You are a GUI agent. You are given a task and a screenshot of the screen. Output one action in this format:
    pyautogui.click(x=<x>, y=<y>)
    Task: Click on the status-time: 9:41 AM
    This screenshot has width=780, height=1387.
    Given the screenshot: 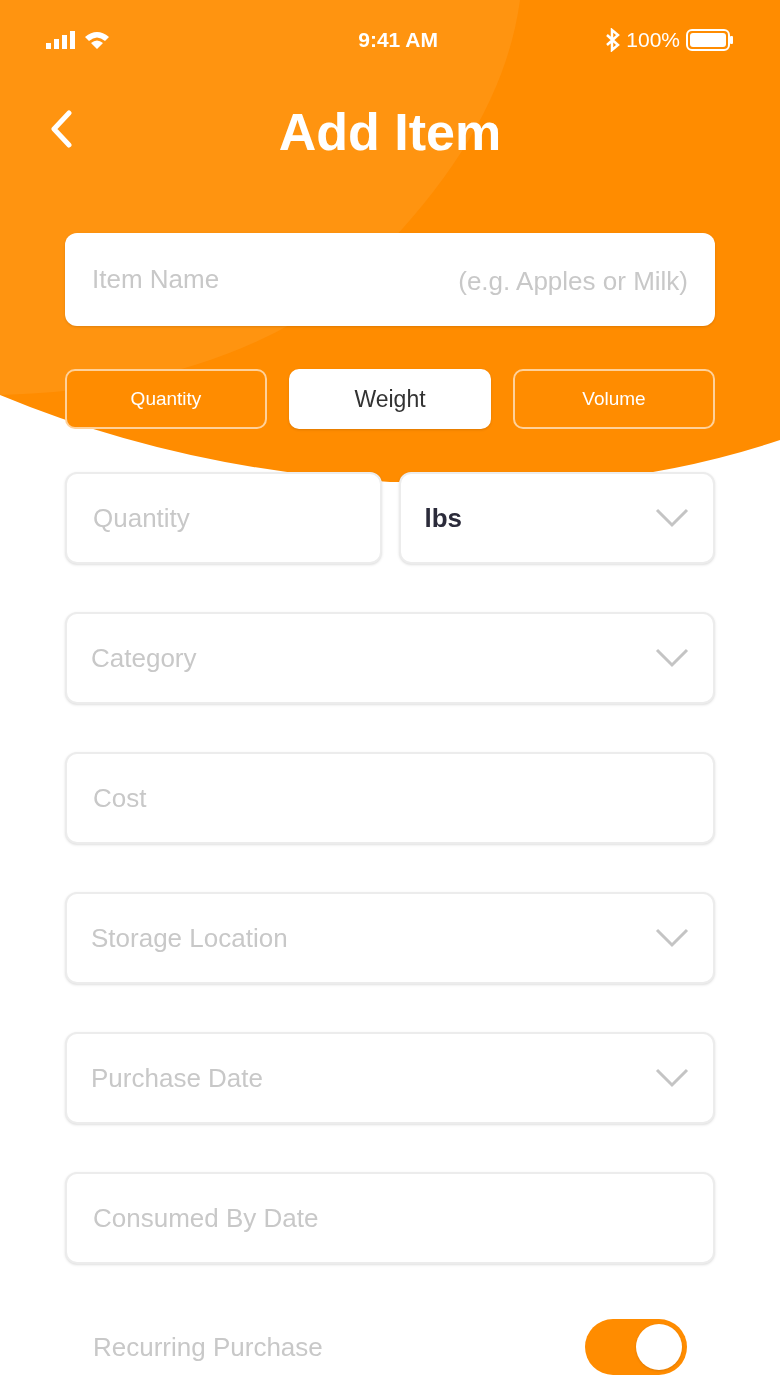 What is the action you would take?
    pyautogui.click(x=398, y=40)
    